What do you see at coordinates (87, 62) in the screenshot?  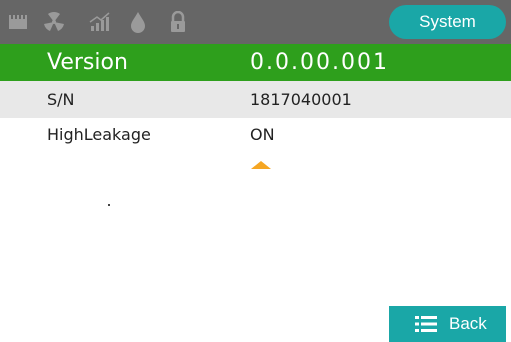 I see `row-label: Version` at bounding box center [87, 62].